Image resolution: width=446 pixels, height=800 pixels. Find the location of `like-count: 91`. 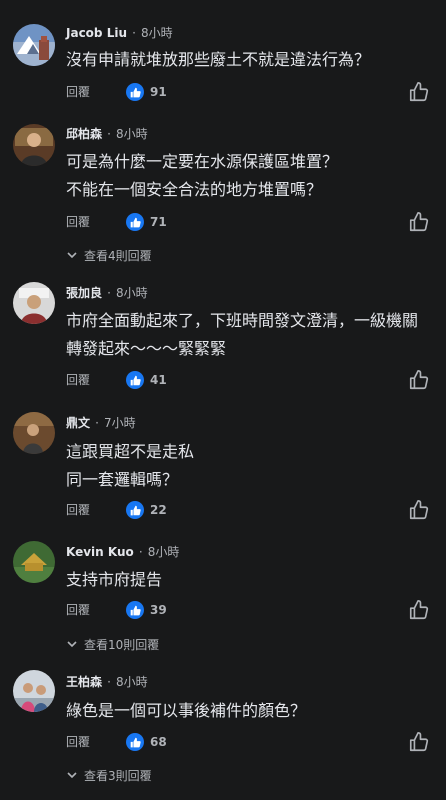

like-count: 91 is located at coordinates (158, 92).